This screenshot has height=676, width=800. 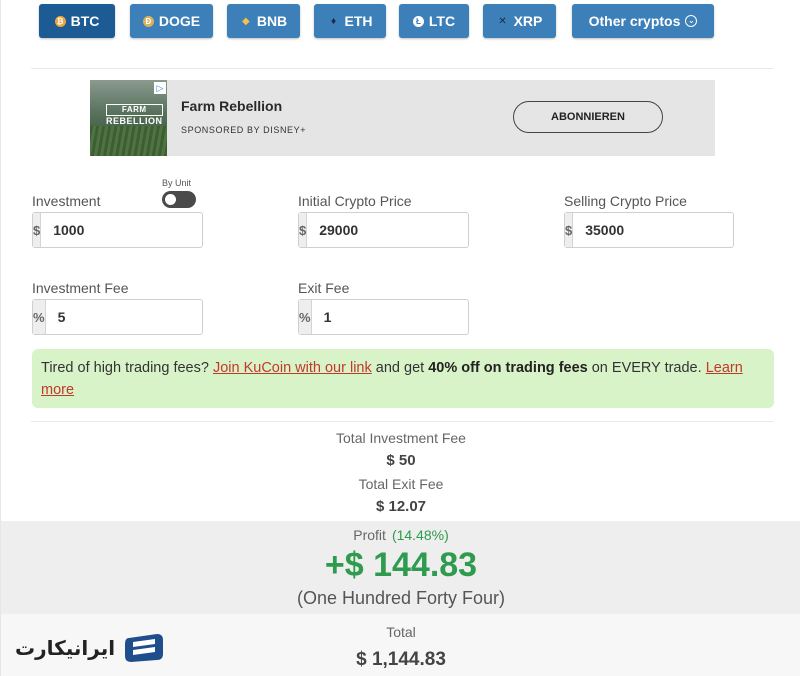 What do you see at coordinates (646, 368) in the screenshot?
I see `promo-text: on EVERY trade.` at bounding box center [646, 368].